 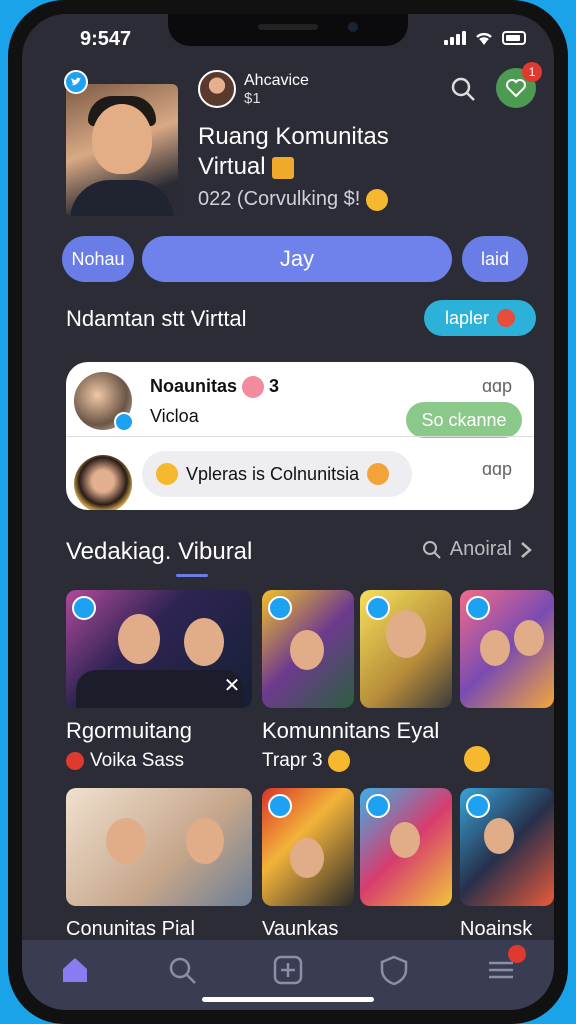 What do you see at coordinates (496, 469) in the screenshot?
I see `message-meta: ɑɑp` at bounding box center [496, 469].